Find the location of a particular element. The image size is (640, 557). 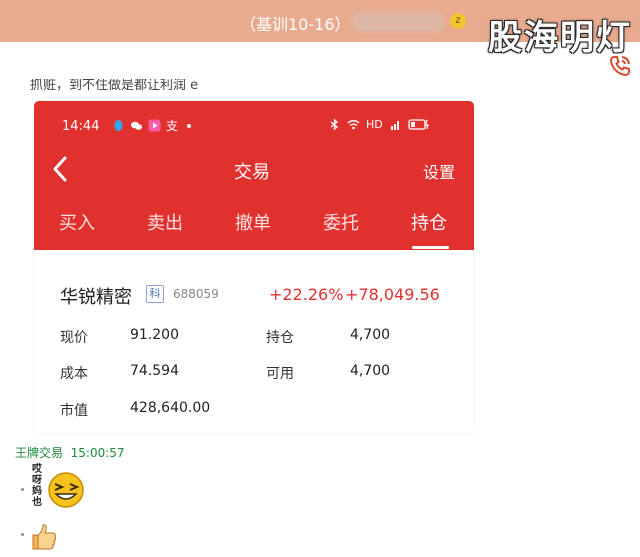

status-system-icons: HD is located at coordinates (379, 124).